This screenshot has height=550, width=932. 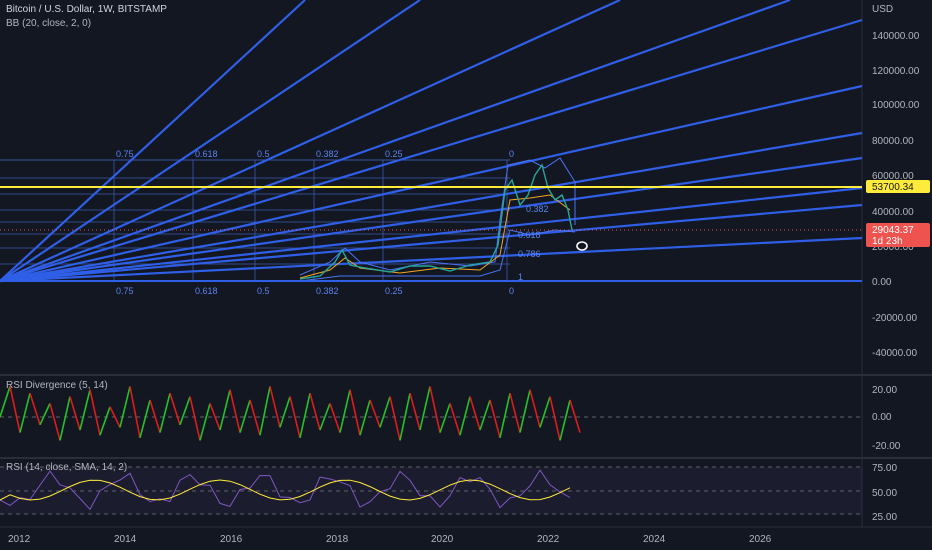 What do you see at coordinates (394, 291) in the screenshot?
I see `fib-lower-label: 0.25` at bounding box center [394, 291].